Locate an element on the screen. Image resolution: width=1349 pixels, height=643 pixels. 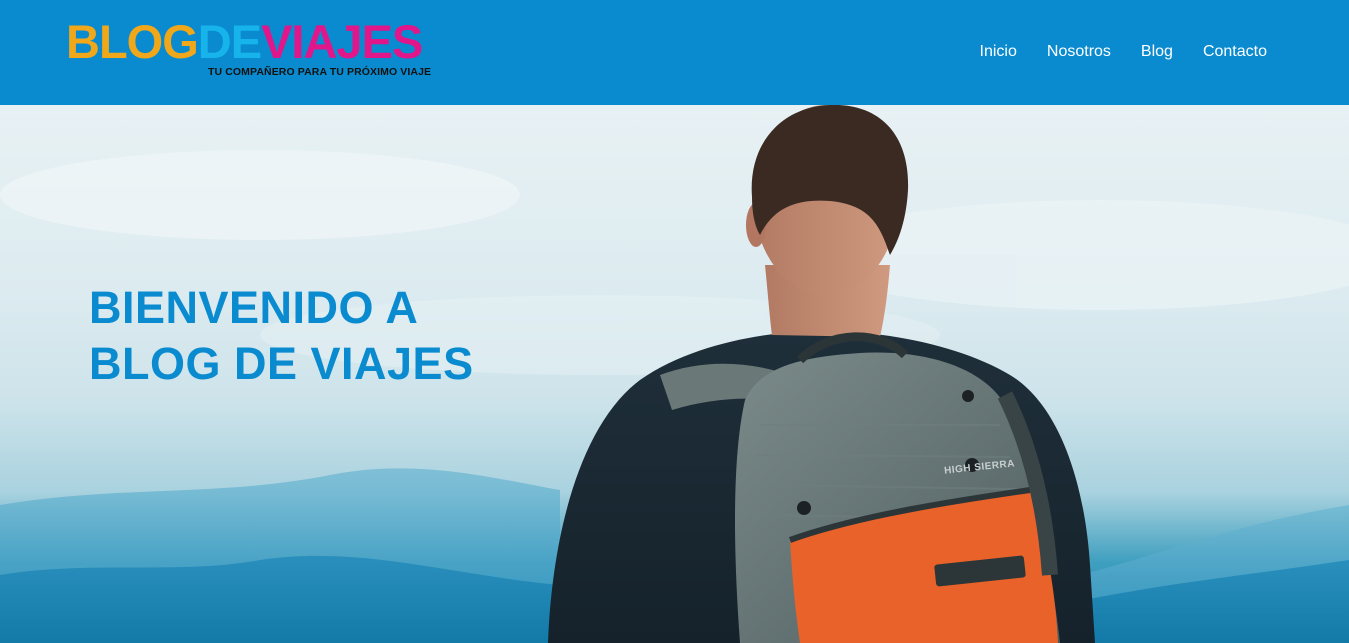
logo-wordmark: BLOGDEVIAJES is located at coordinates (261, 42).